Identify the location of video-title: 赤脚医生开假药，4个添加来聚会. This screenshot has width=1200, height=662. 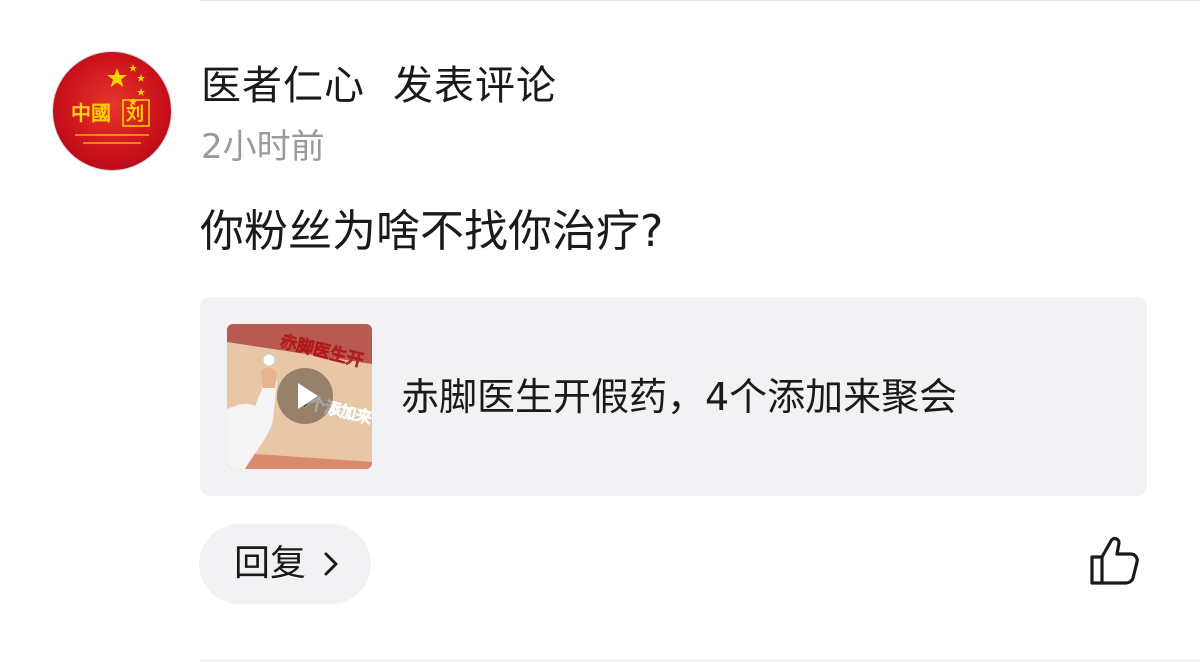
(679, 397).